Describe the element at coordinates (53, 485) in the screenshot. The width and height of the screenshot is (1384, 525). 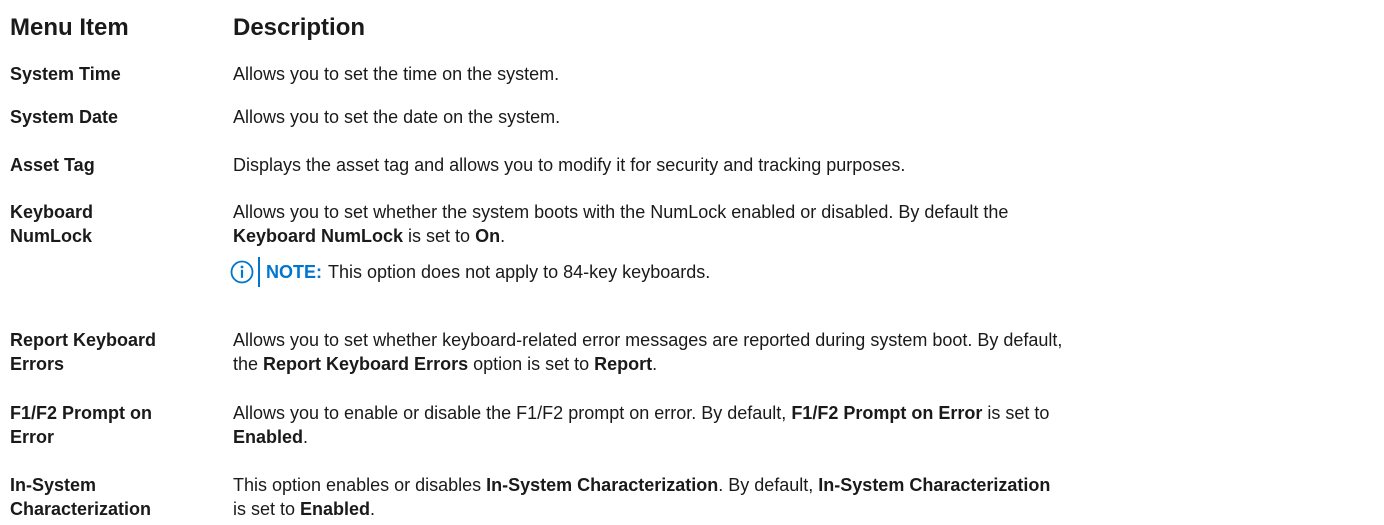
I see `menu-item-name-line: In-System` at that location.